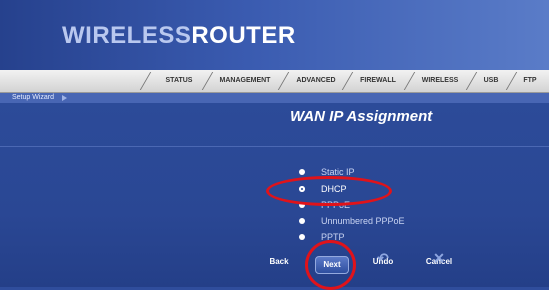 Image resolution: width=549 pixels, height=290 pixels. I want to click on option-label: PPTP, so click(333, 237).